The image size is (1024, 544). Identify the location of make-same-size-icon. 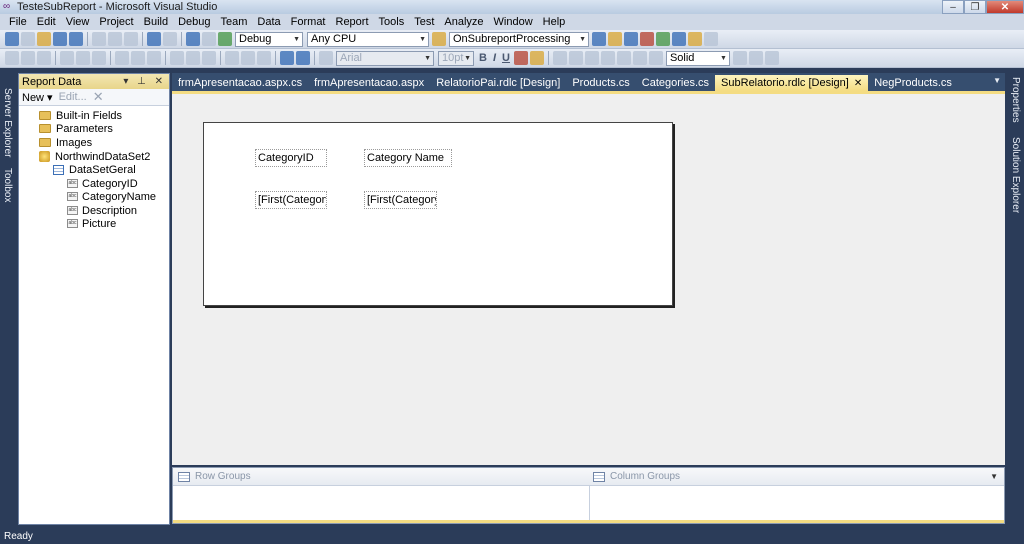
(154, 58).